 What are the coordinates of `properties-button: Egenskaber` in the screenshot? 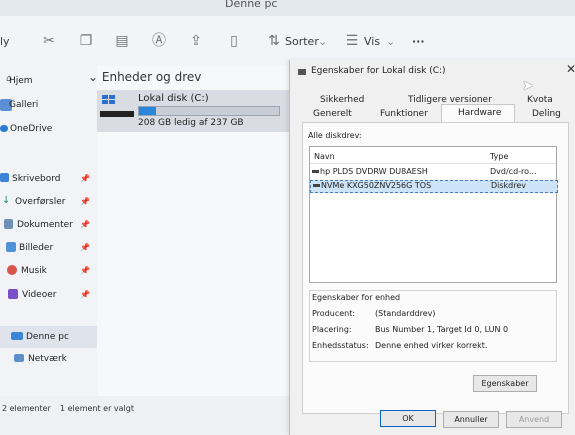 It's located at (505, 383).